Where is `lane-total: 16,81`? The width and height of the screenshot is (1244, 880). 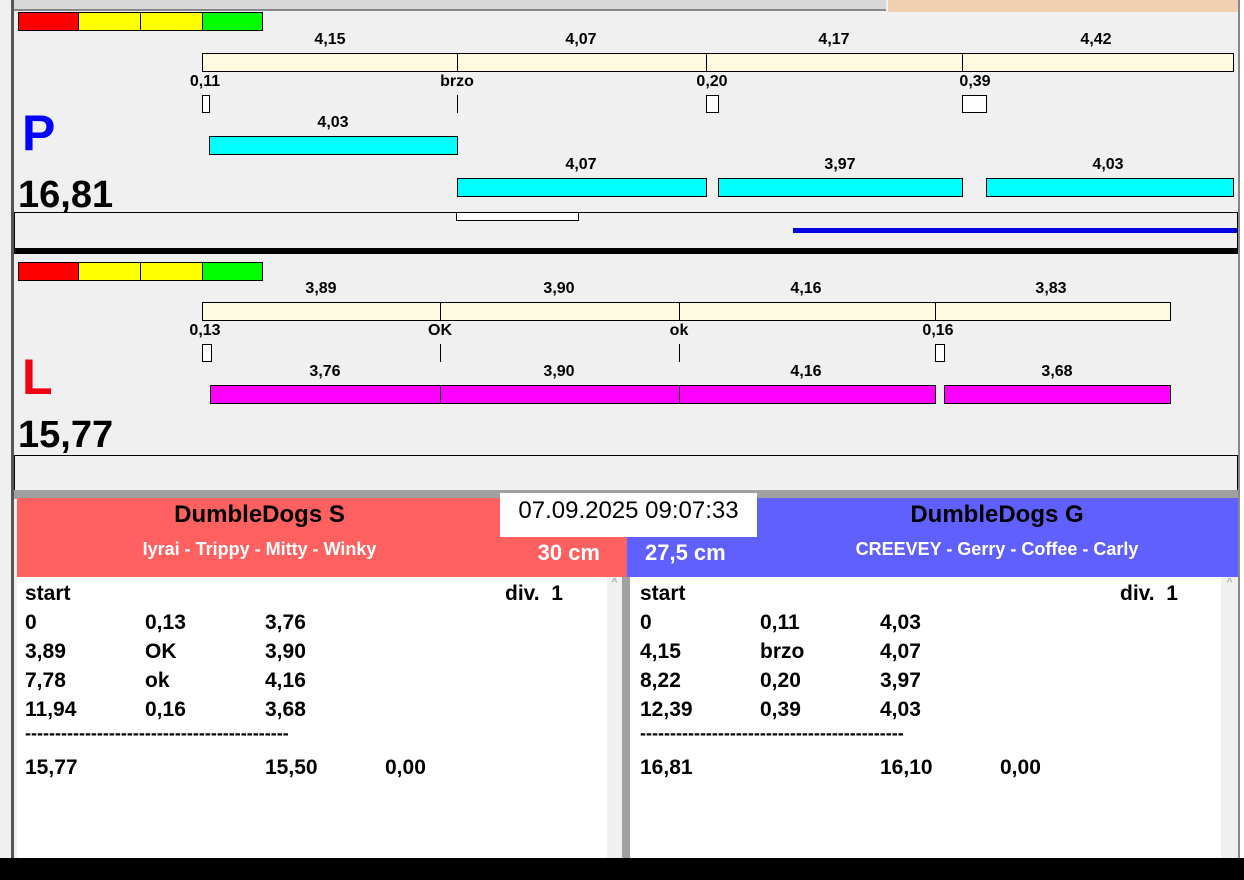 lane-total: 16,81 is located at coordinates (66, 195).